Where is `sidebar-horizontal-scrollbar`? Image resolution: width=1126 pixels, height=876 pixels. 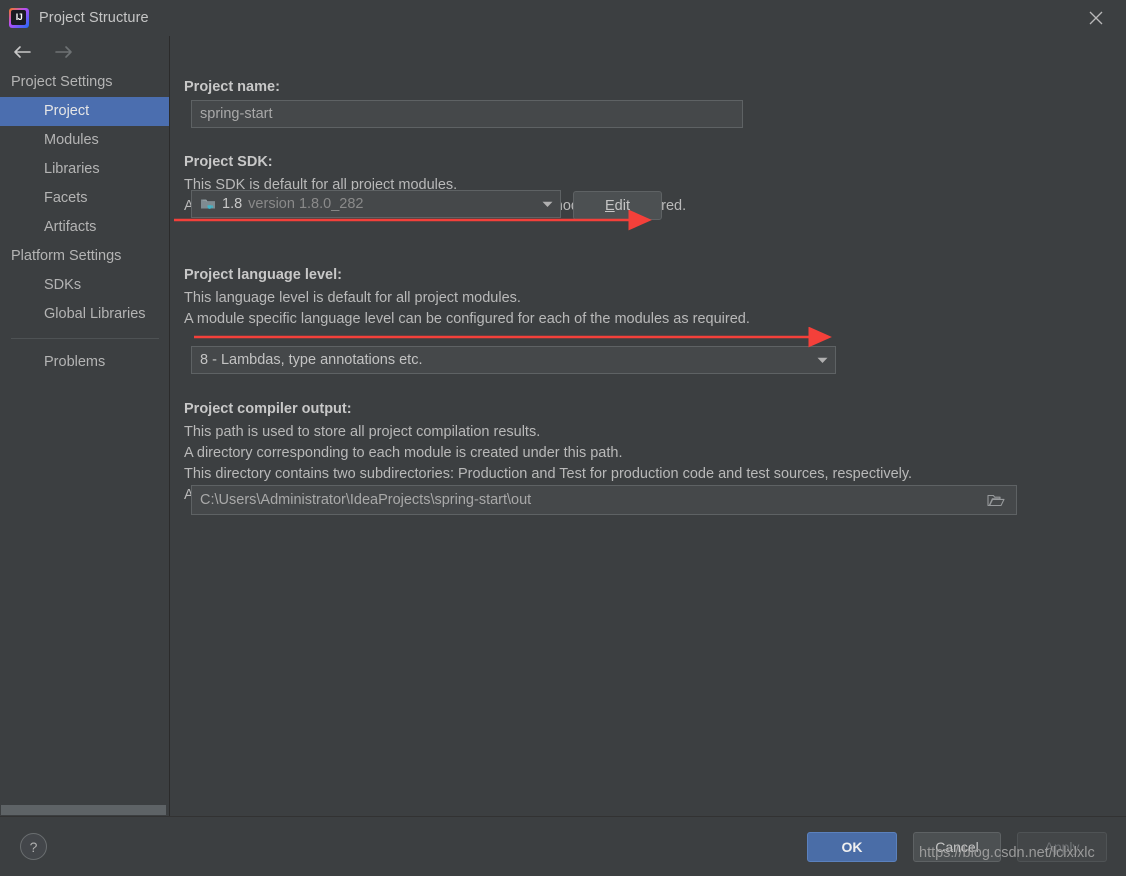
sidebar-horizontal-scrollbar is located at coordinates (84, 810).